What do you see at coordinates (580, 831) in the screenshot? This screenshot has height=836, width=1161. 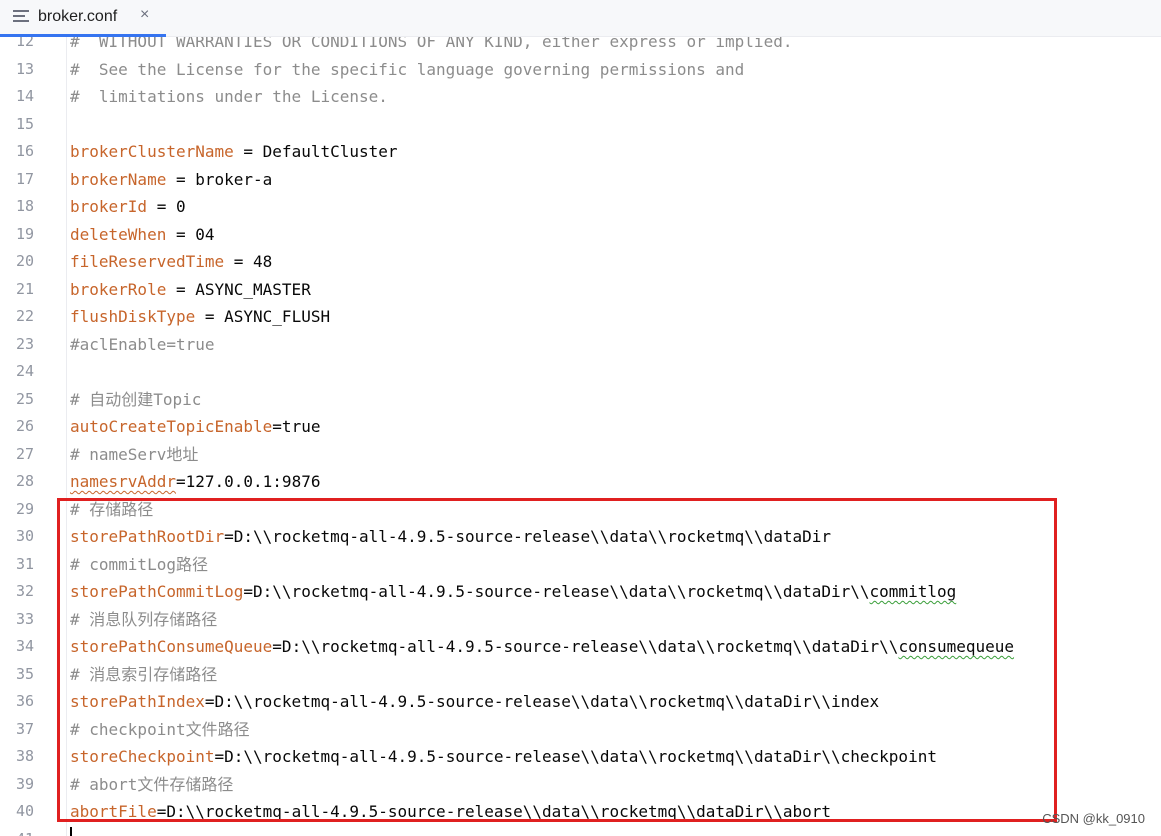 I see `code-line: 41` at bounding box center [580, 831].